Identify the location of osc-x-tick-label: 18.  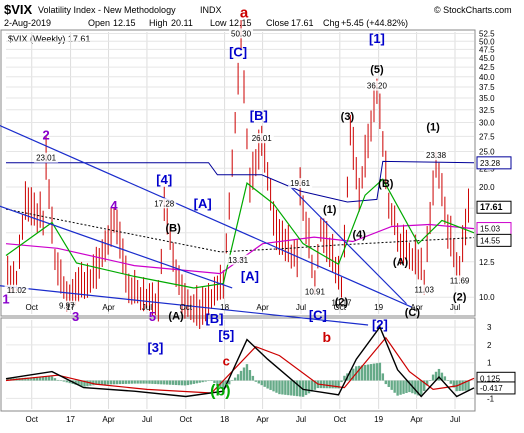
(224, 419).